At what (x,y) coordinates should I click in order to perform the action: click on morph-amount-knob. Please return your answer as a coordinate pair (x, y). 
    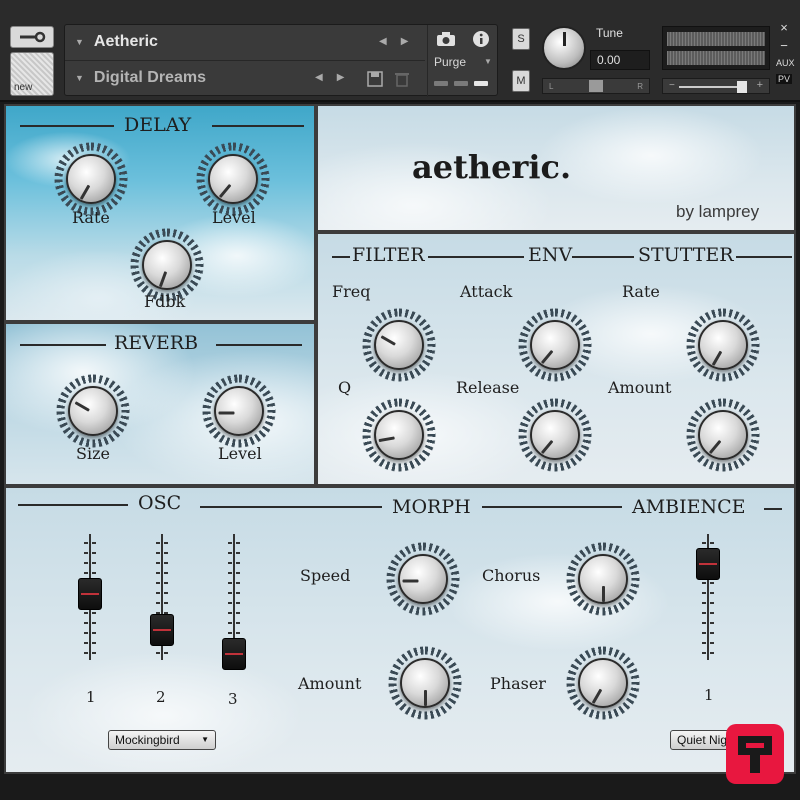
    Looking at the image, I should click on (425, 683).